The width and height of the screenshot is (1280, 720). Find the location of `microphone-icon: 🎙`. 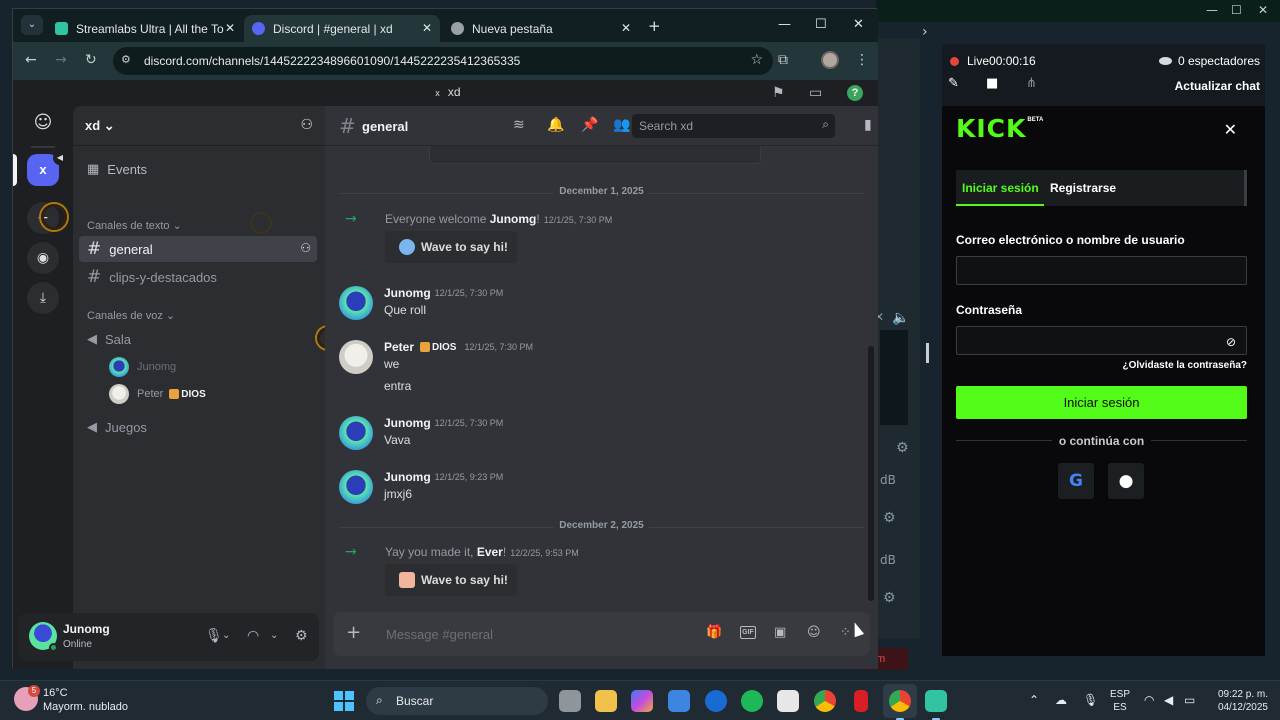

microphone-icon: 🎙 is located at coordinates (1090, 700).